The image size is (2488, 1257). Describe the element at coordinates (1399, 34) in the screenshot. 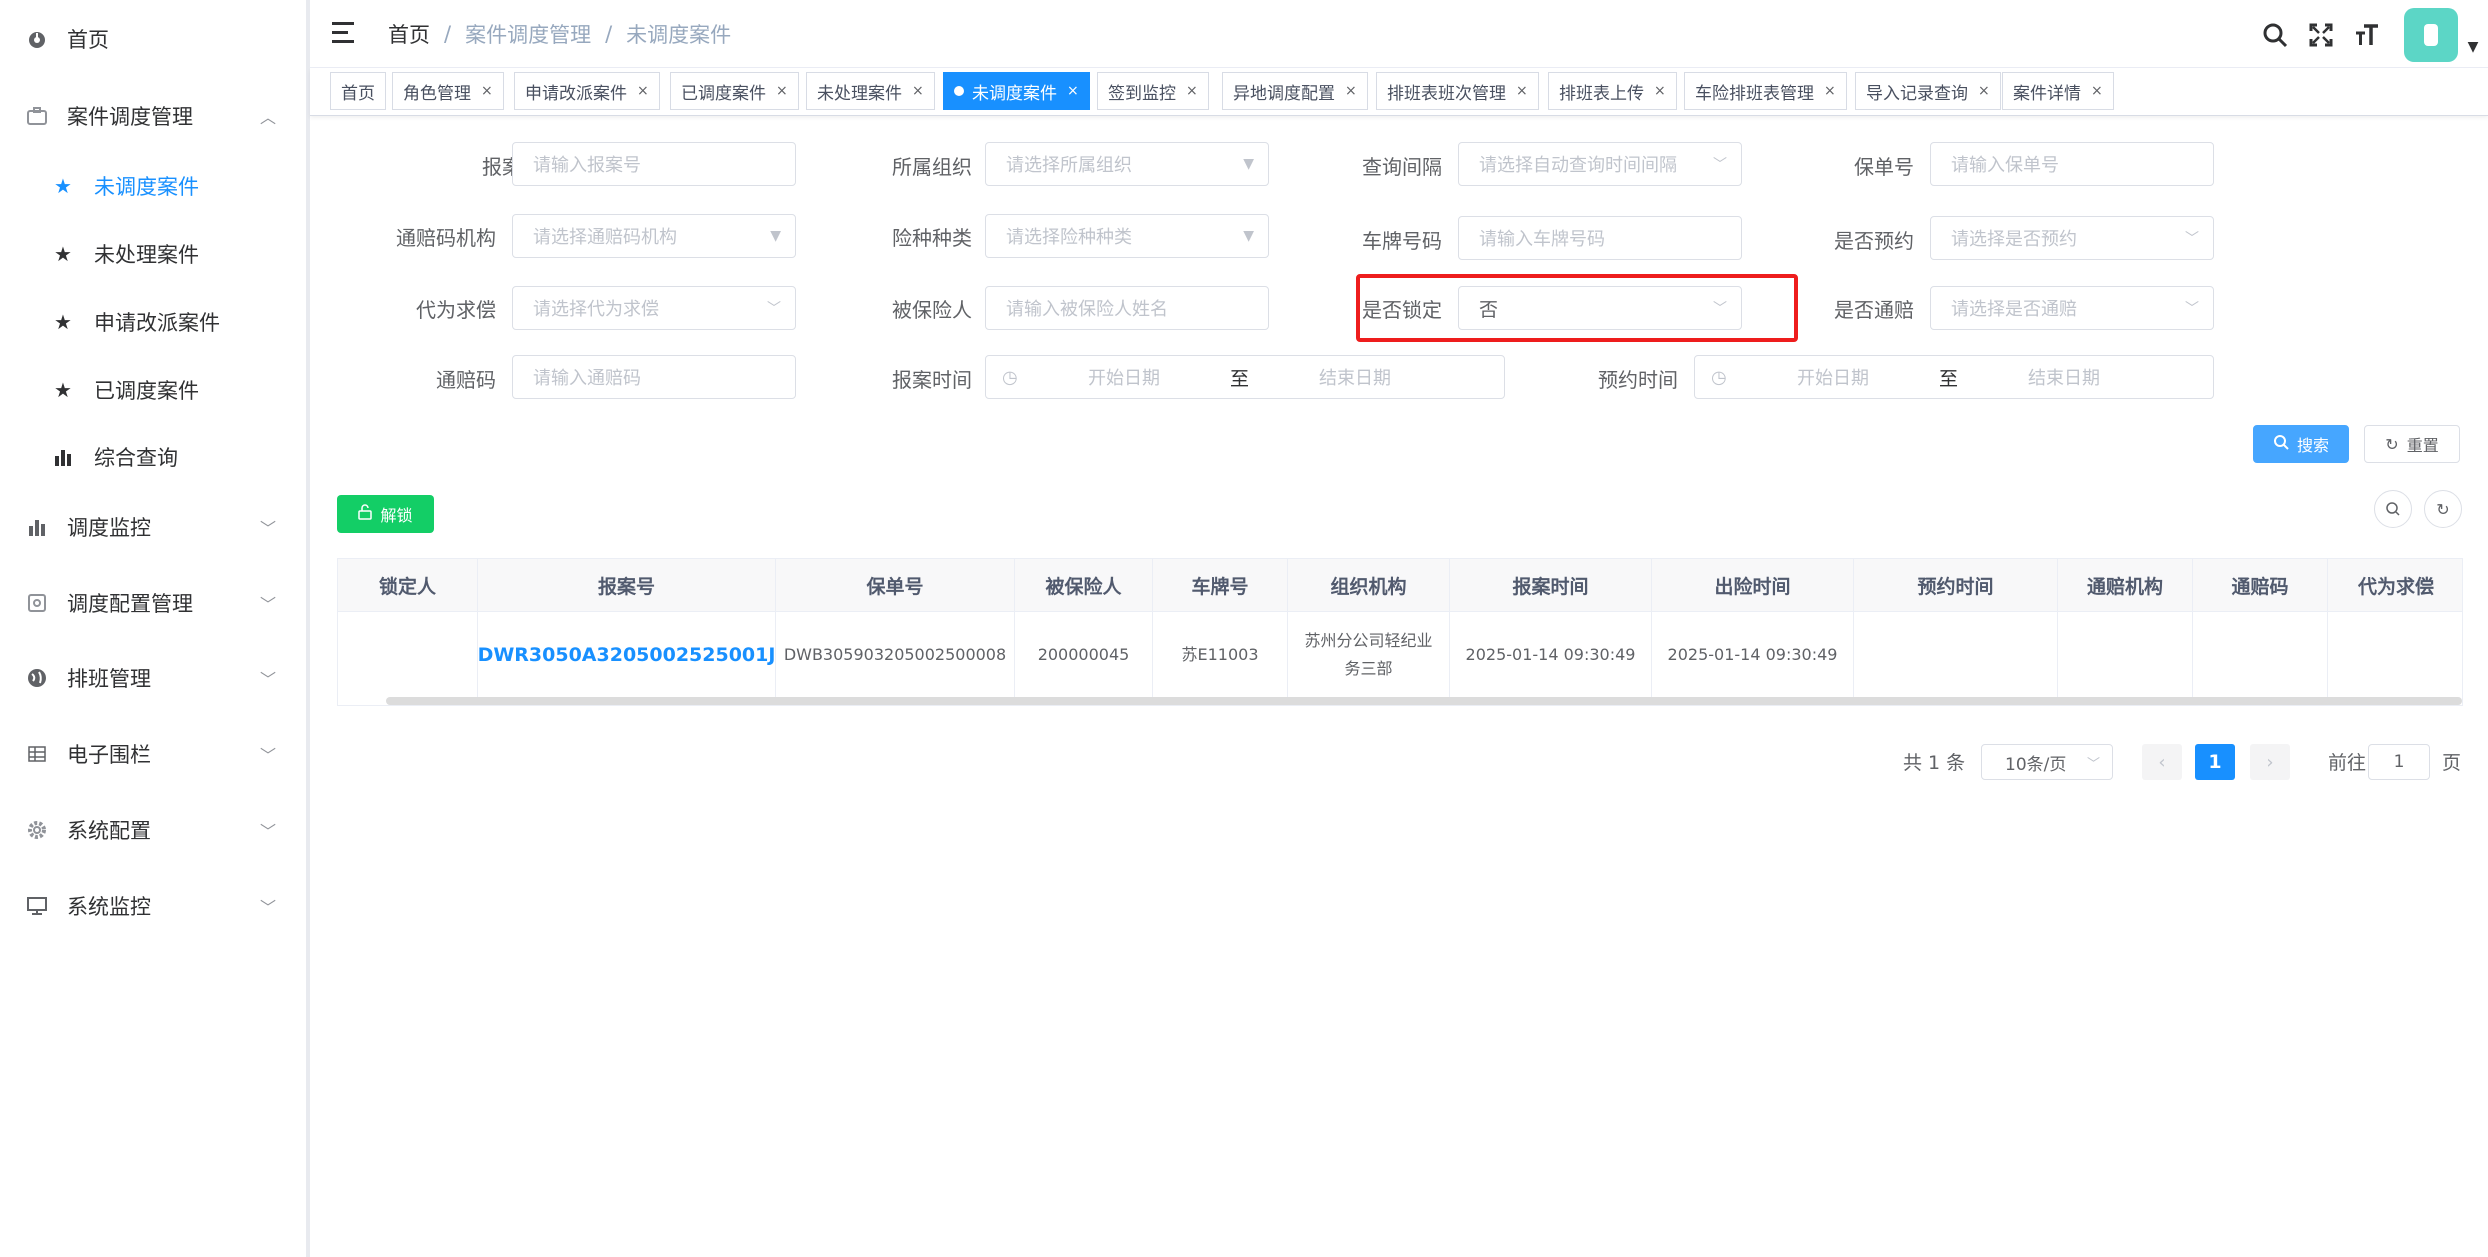

I see `top-navbar: 首页 / 案件调度管理 / 未调度案件 ▼` at that location.